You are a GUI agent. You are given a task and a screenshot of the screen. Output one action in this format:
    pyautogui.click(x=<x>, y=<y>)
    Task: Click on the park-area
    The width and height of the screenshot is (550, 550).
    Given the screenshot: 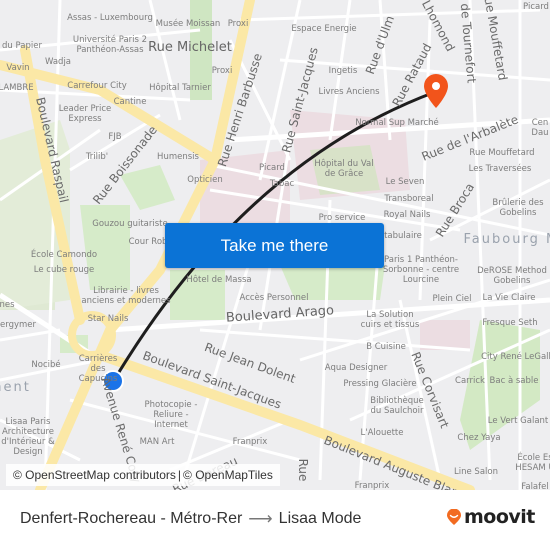 What is the action you would take?
    pyautogui.click(x=105, y=247)
    